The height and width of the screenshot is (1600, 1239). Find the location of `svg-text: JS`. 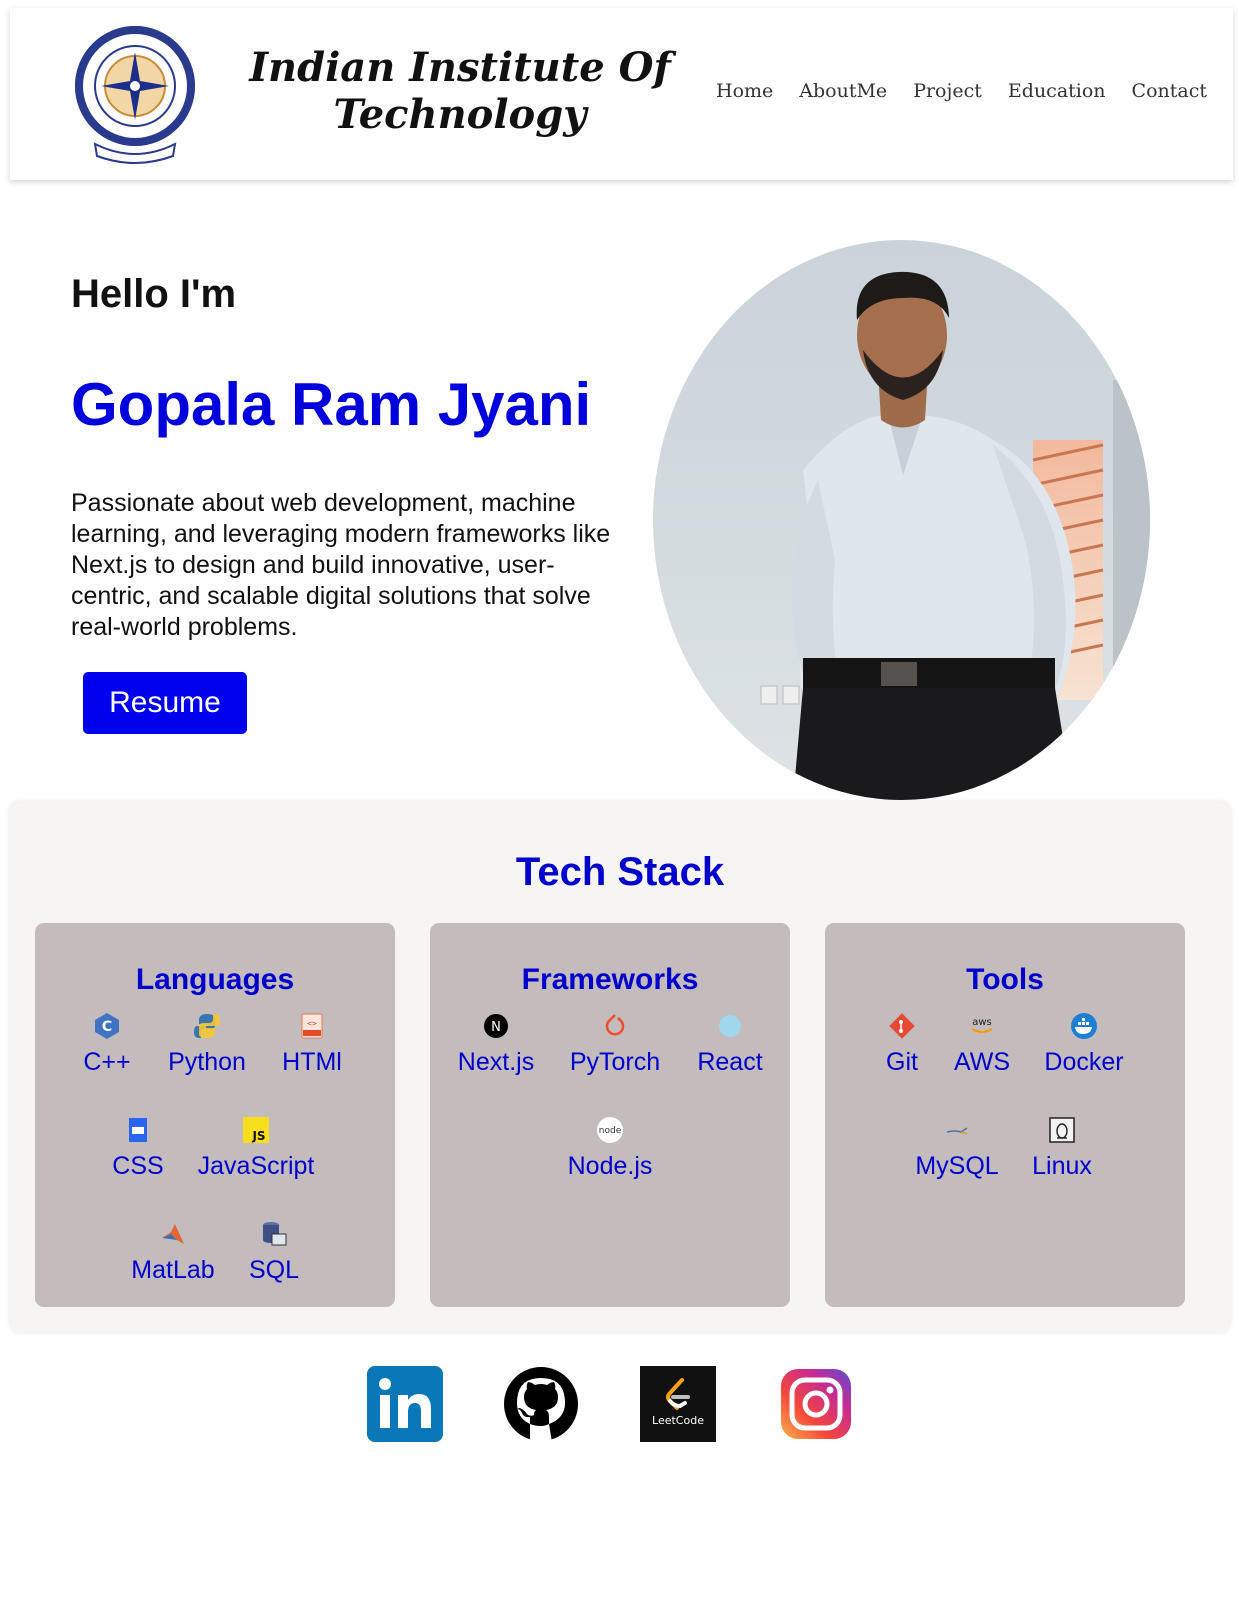

svg-text: JS is located at coordinates (258, 1136).